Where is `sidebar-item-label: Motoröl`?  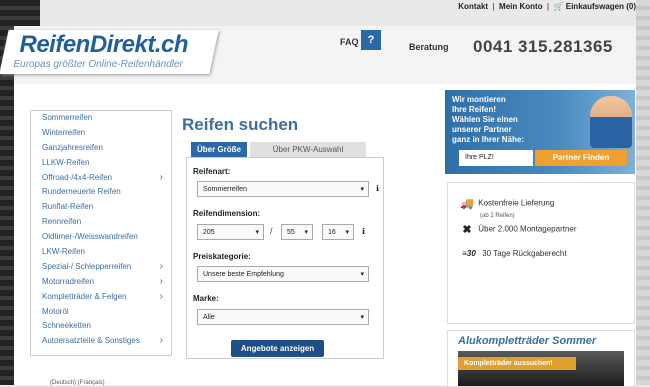
sidebar-item-label: Motoröl is located at coordinates (55, 311).